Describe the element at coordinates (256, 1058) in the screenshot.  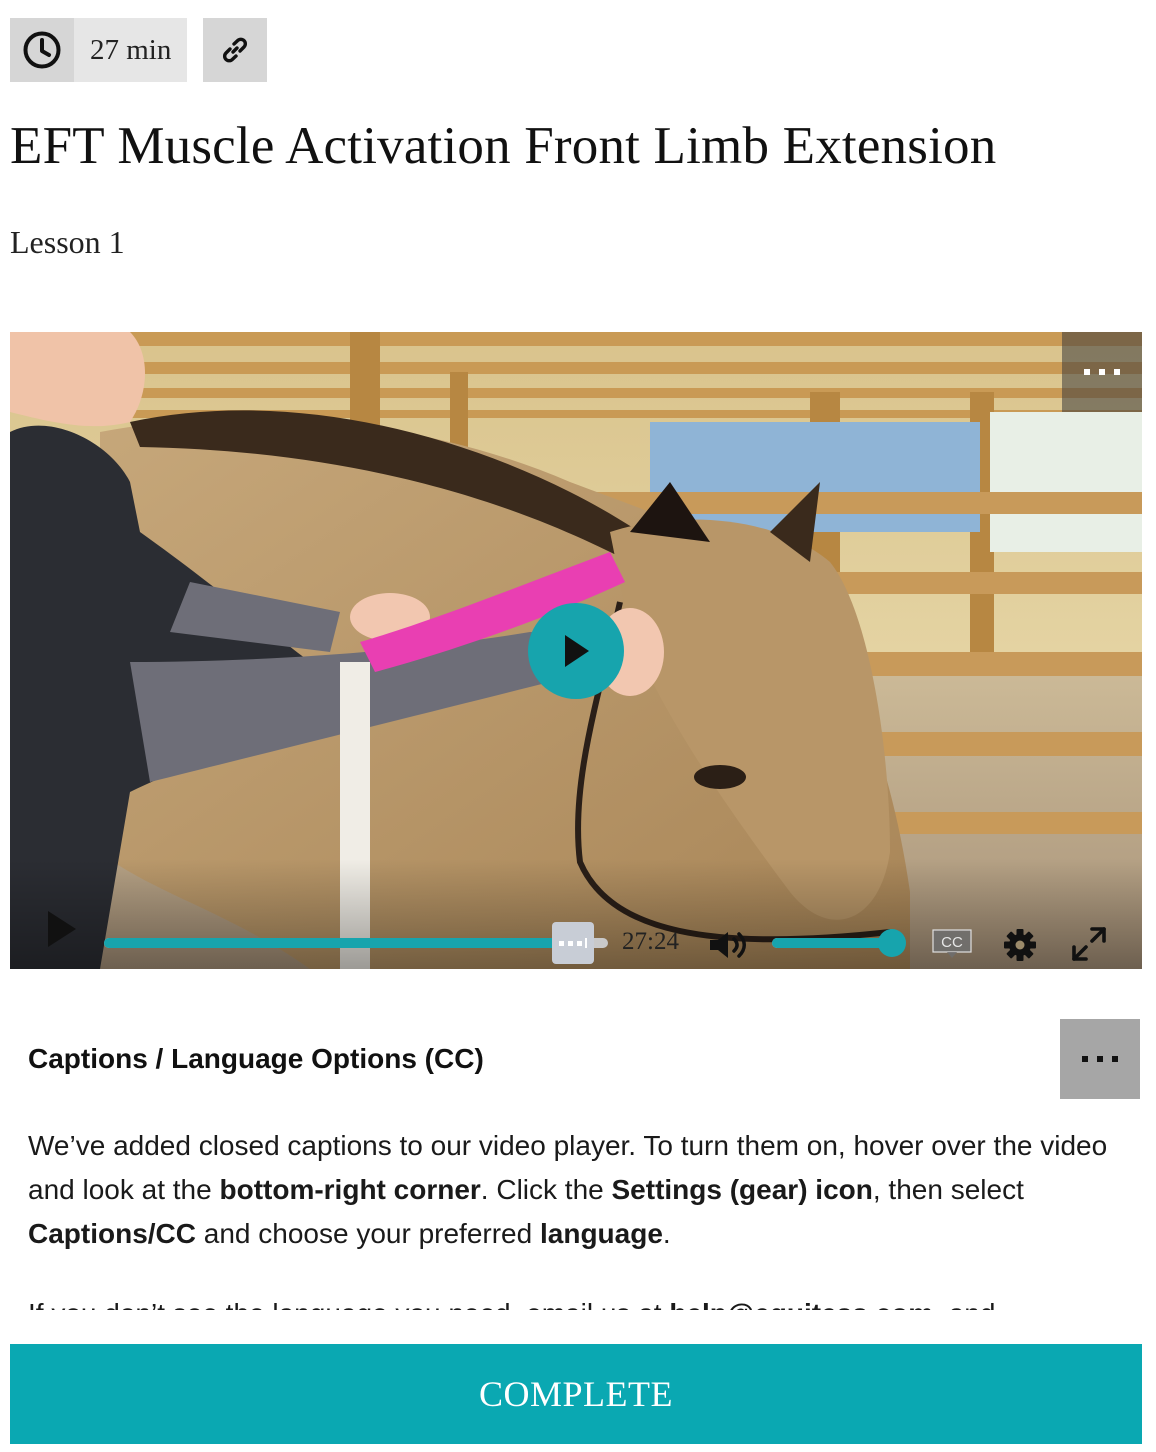
I see `captions-heading: Captions / Language Options (CC)` at that location.